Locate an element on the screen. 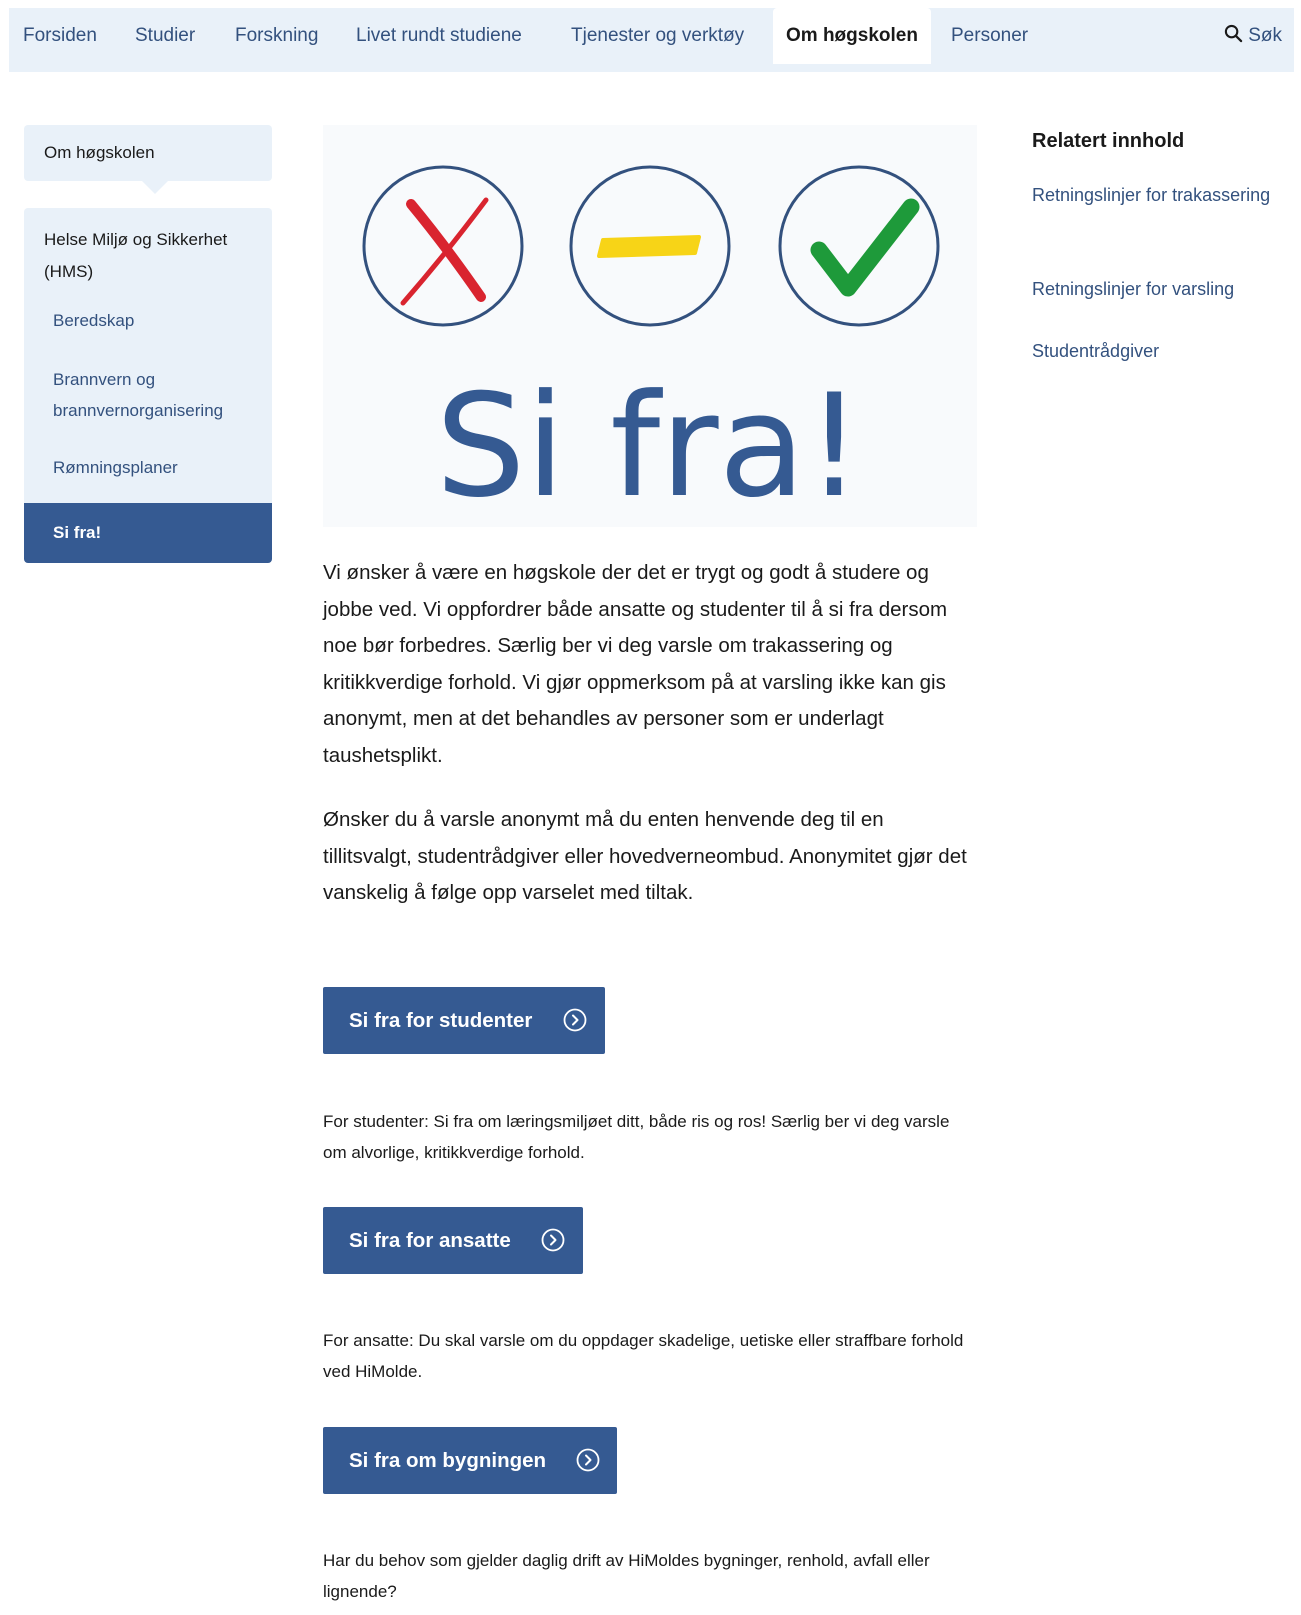  nav-item-livet-rundt-studiene: Livet rundt studiene is located at coordinates (439, 36).